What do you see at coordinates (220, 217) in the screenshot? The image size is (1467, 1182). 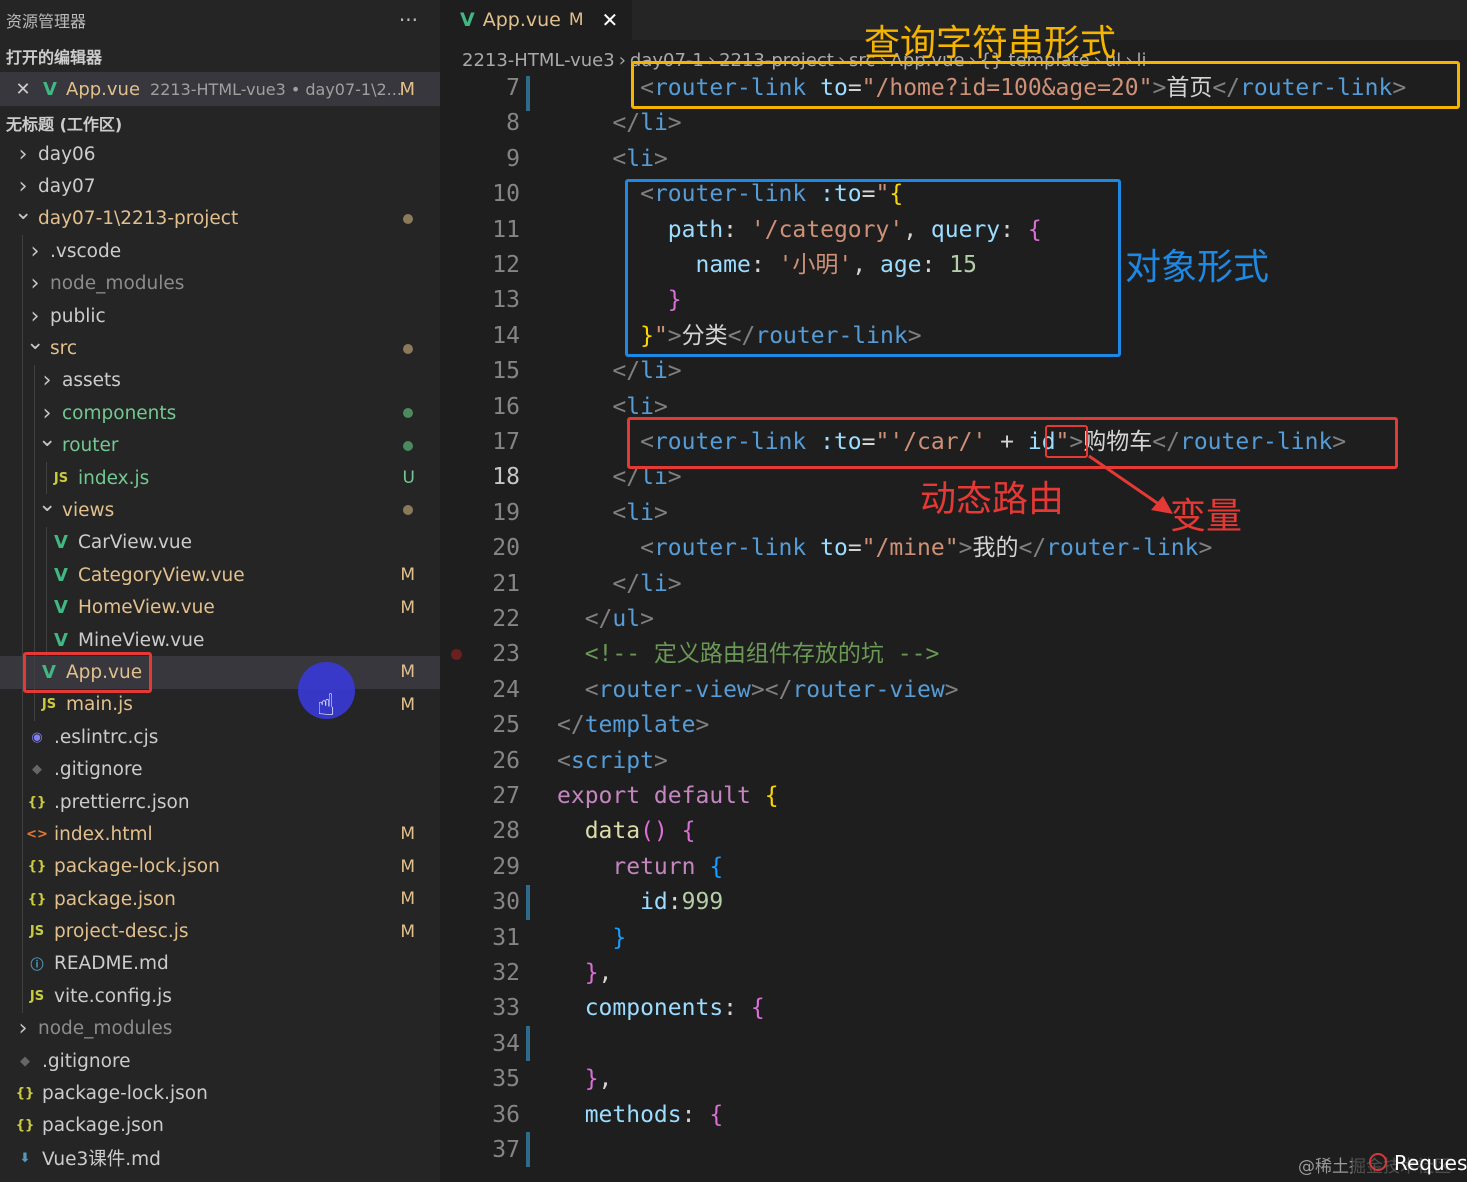 I see `tree-item: ⌄ day07-1\2213-project` at bounding box center [220, 217].